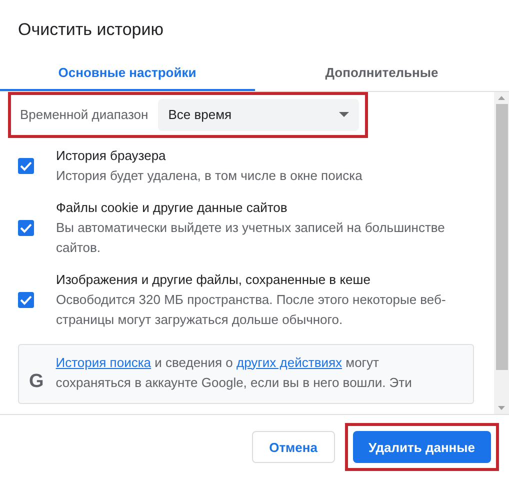 The width and height of the screenshot is (509, 480). I want to click on option-title: История браузера, so click(111, 155).